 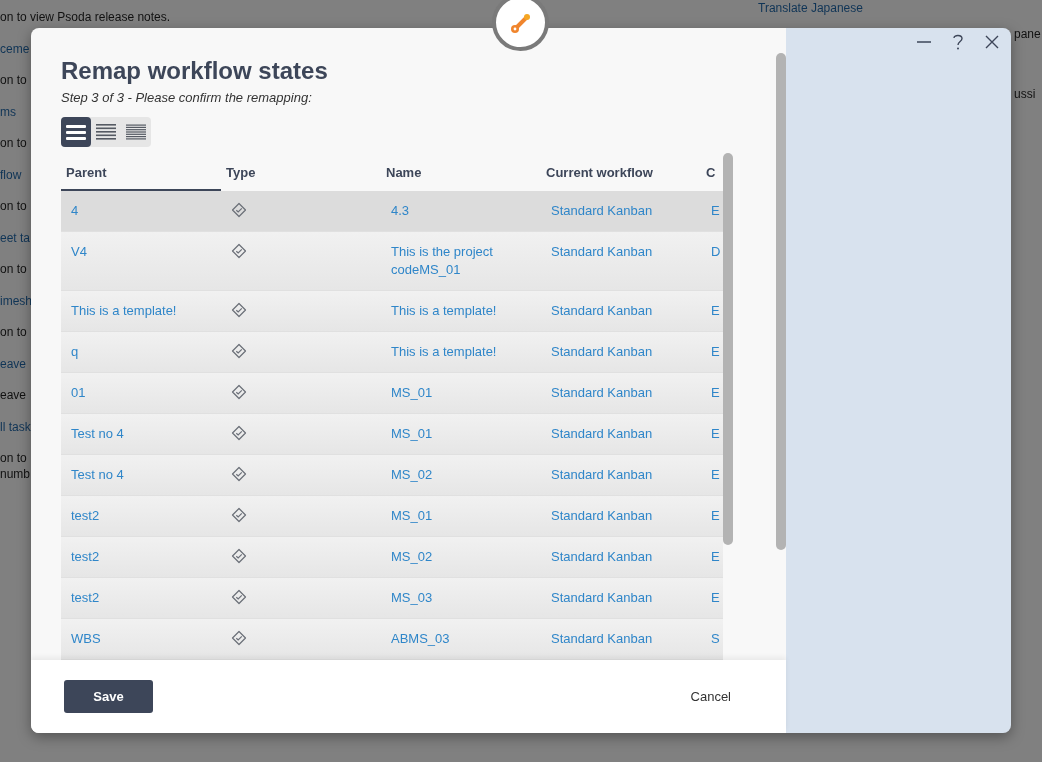 I want to click on save-button: Save, so click(x=108, y=696).